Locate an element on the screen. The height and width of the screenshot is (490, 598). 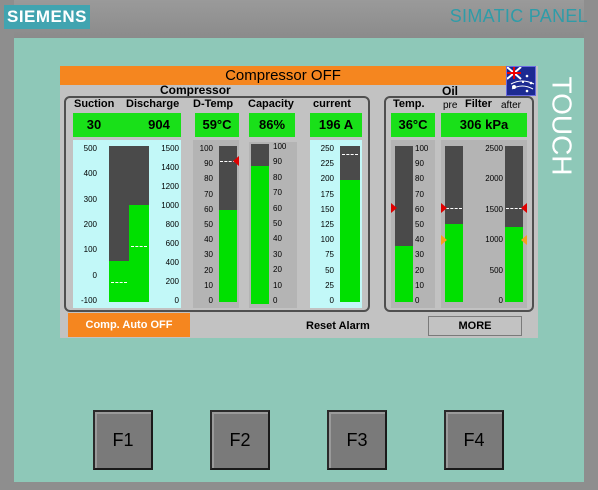
scale-tick-label: -100 is located at coordinates (88, 300).